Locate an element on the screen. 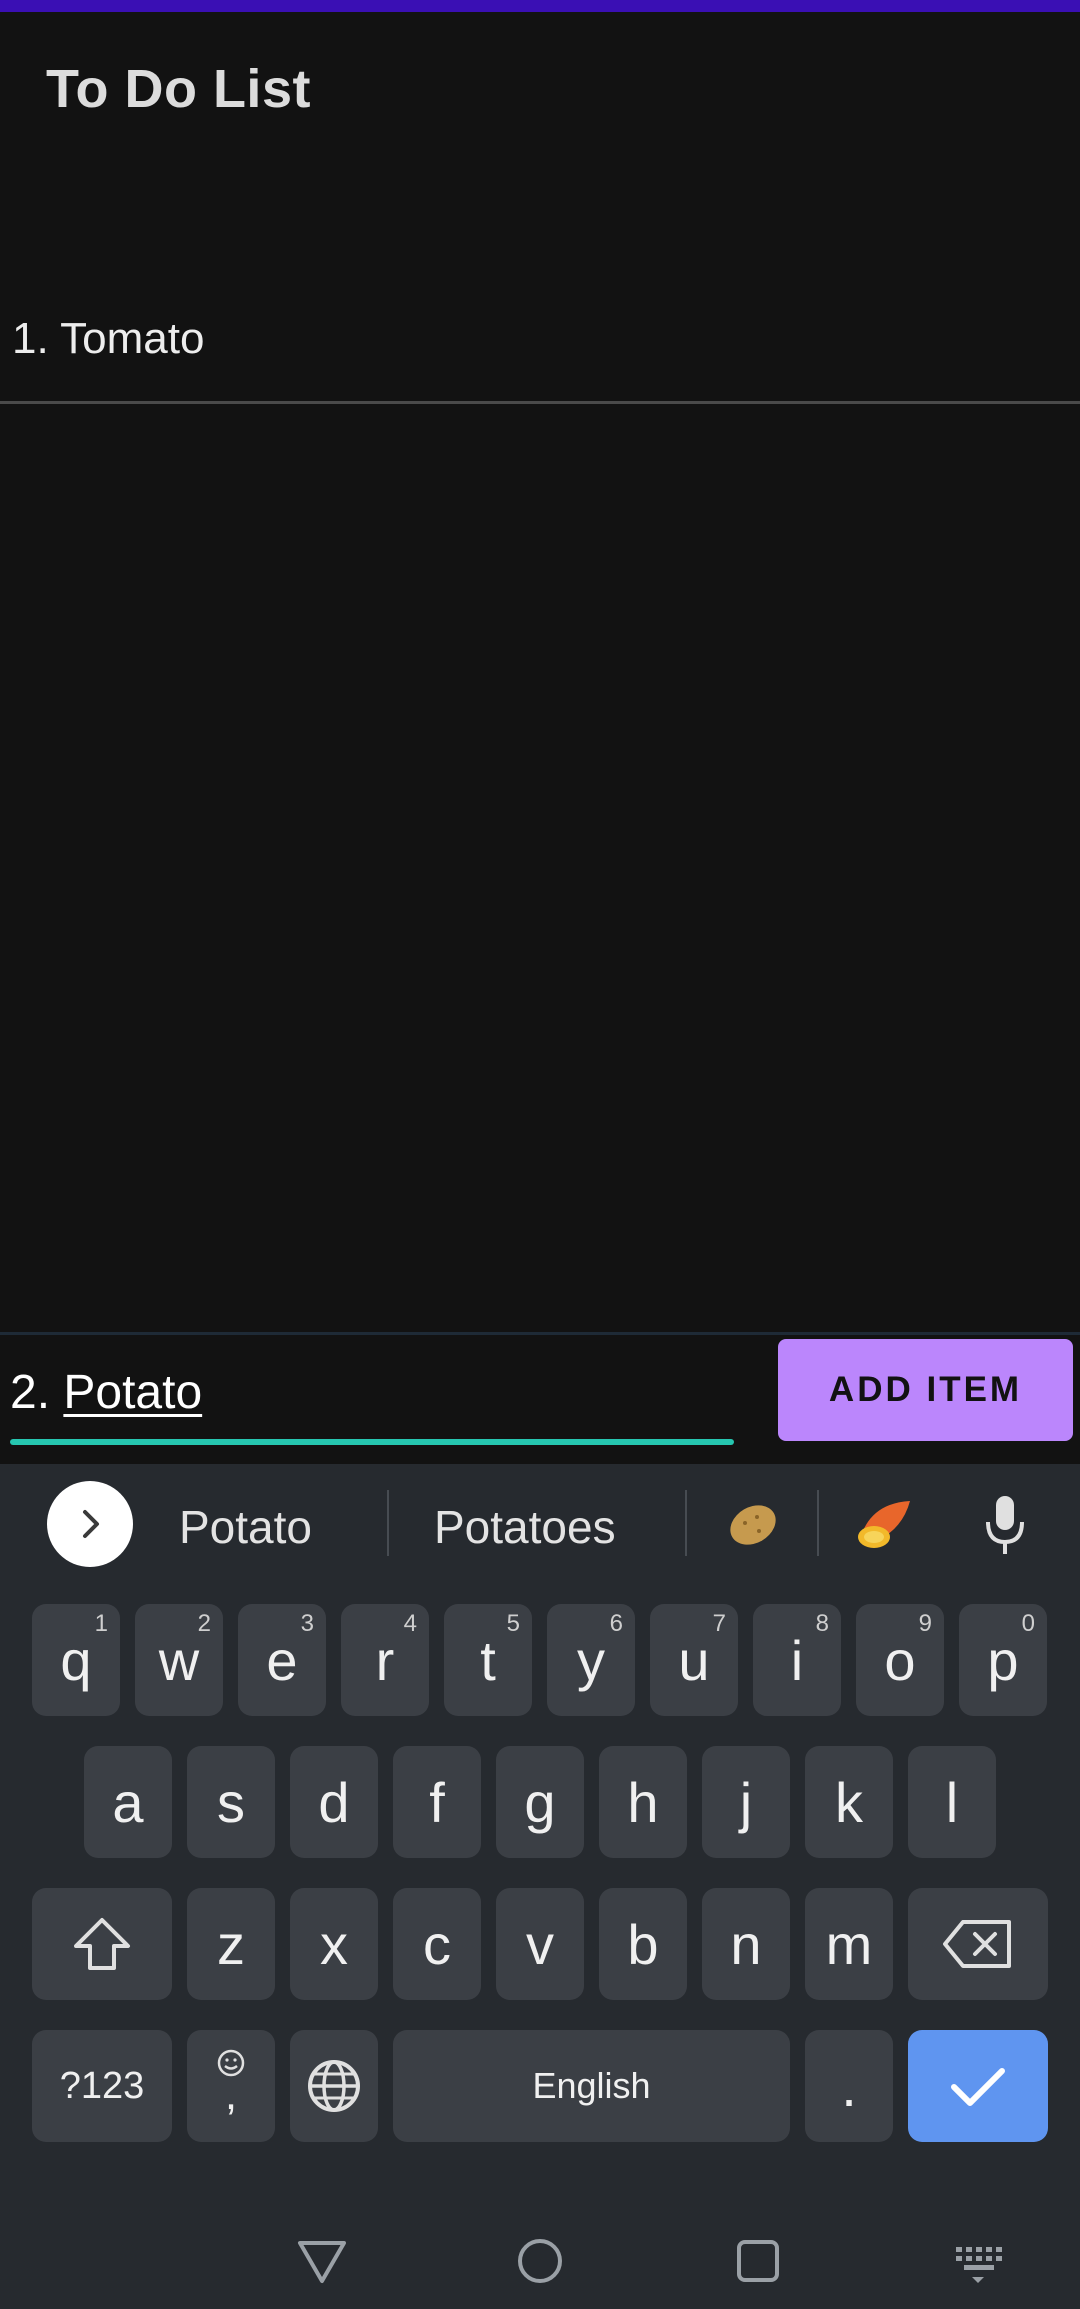  emoji-comma-key: , is located at coordinates (231, 2086).